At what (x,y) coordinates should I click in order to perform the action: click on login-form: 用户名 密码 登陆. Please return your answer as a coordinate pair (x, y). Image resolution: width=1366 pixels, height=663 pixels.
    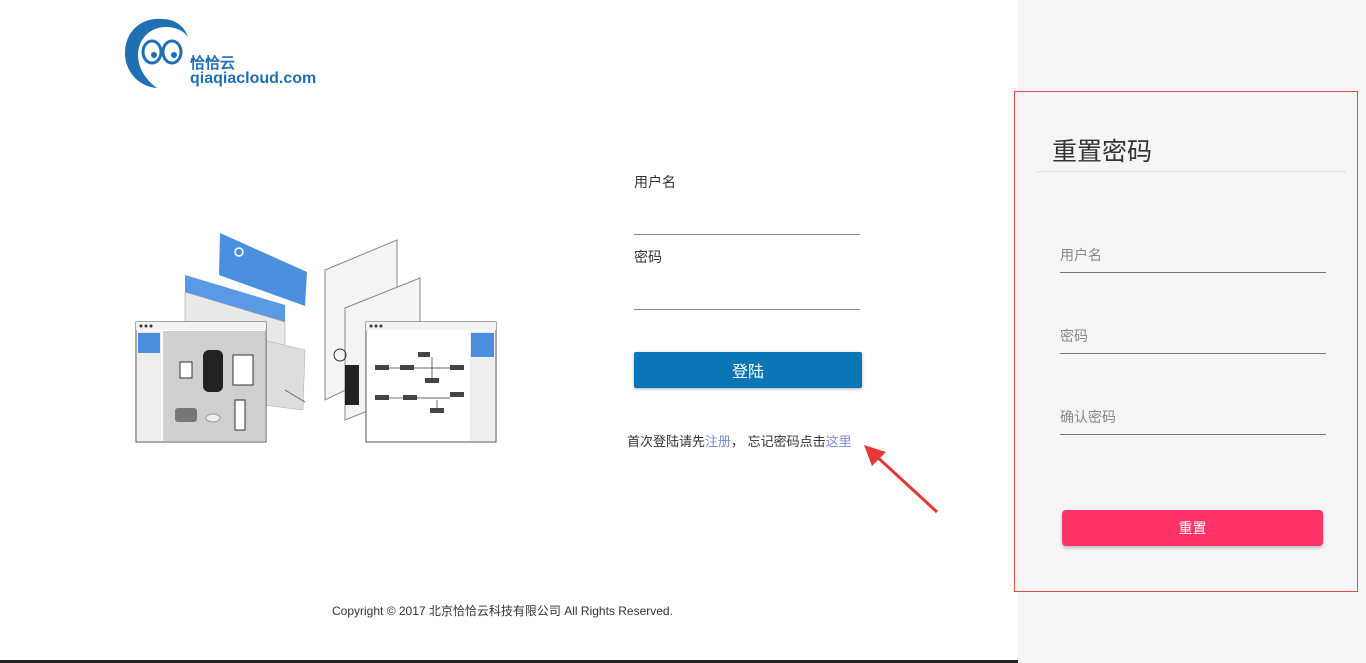
    Looking at the image, I should click on (748, 280).